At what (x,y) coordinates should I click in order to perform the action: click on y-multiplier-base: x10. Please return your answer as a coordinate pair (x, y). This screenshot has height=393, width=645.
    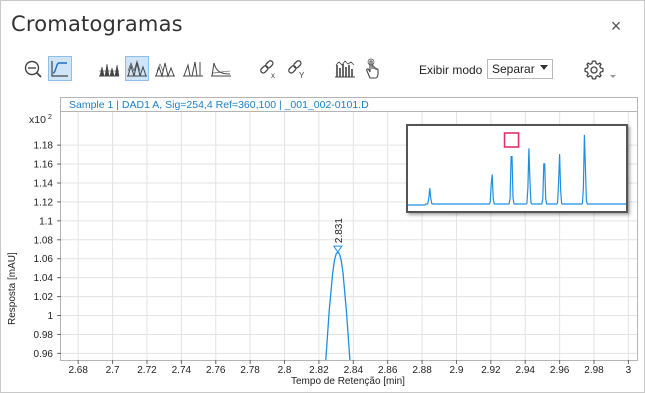
    Looking at the image, I should click on (37, 120).